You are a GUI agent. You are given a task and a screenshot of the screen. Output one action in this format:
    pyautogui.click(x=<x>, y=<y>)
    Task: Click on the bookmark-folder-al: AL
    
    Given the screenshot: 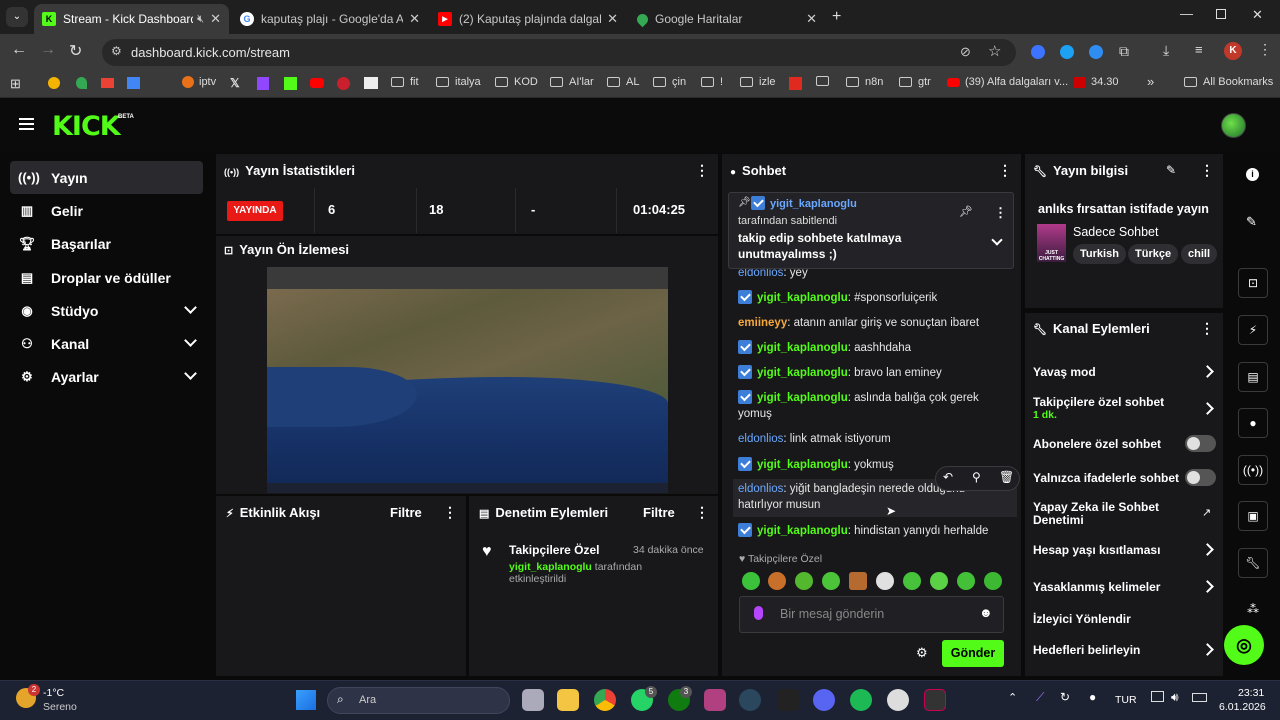 What is the action you would take?
    pyautogui.click(x=623, y=82)
    